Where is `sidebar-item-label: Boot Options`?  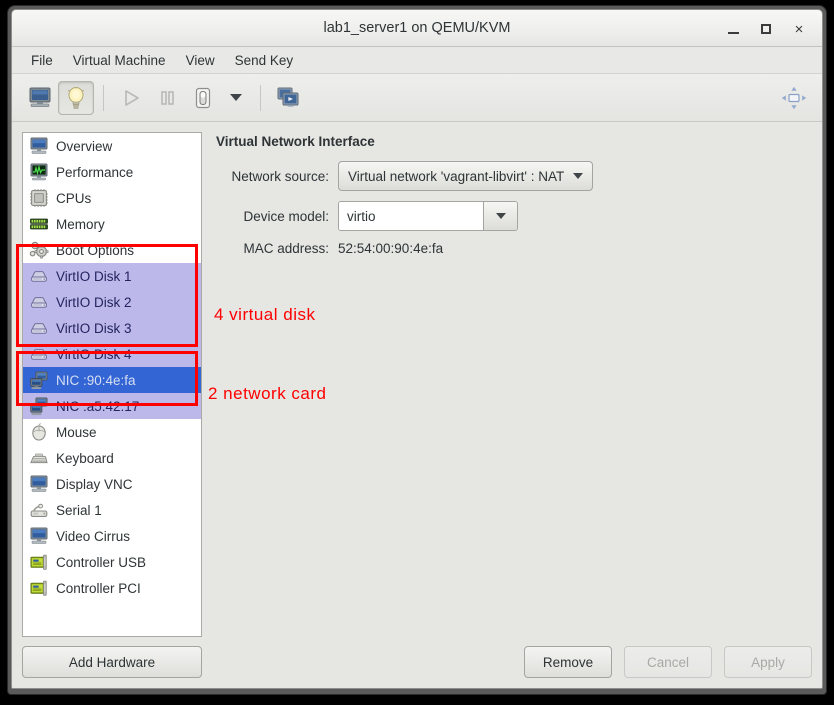
sidebar-item-label: Boot Options is located at coordinates (95, 250).